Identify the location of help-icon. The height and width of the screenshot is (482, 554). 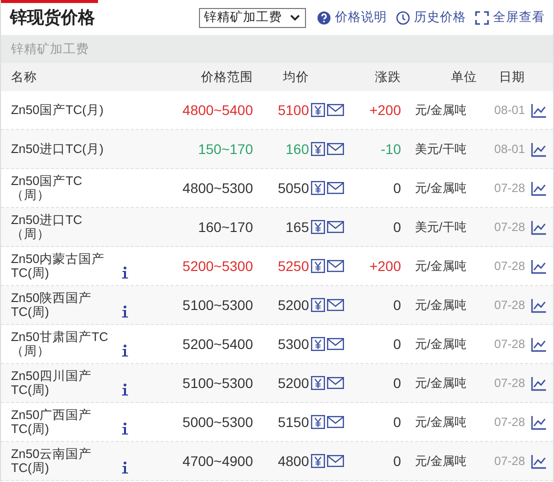
(324, 17).